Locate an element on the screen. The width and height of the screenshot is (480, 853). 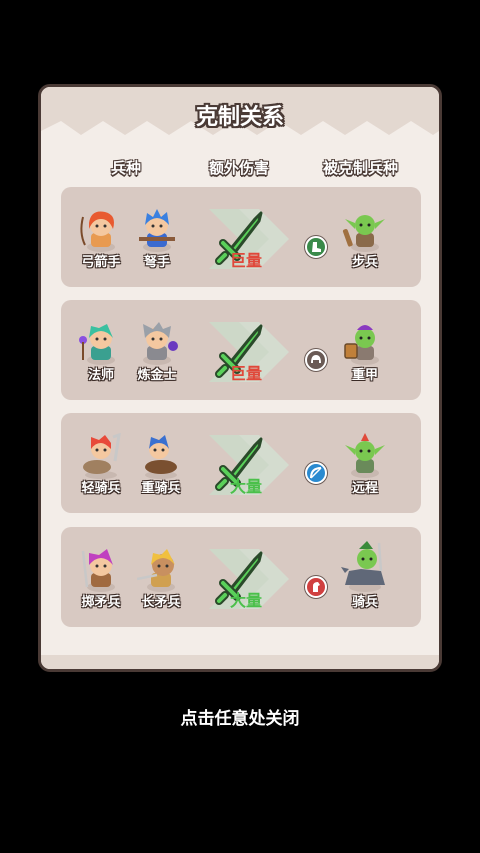
goblin-infantry-icon is located at coordinates (363, 233).